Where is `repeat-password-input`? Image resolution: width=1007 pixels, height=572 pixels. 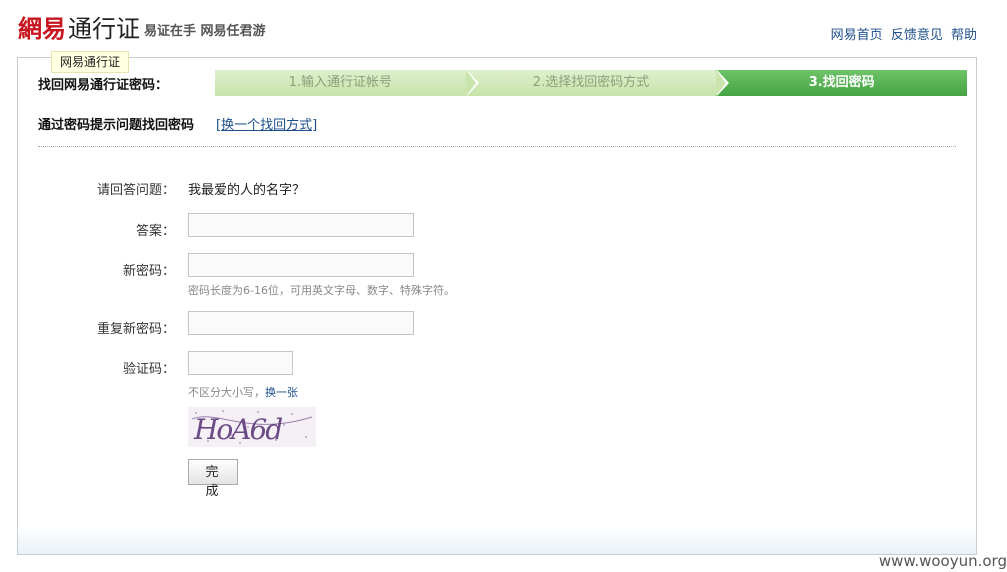 repeat-password-input is located at coordinates (301, 323).